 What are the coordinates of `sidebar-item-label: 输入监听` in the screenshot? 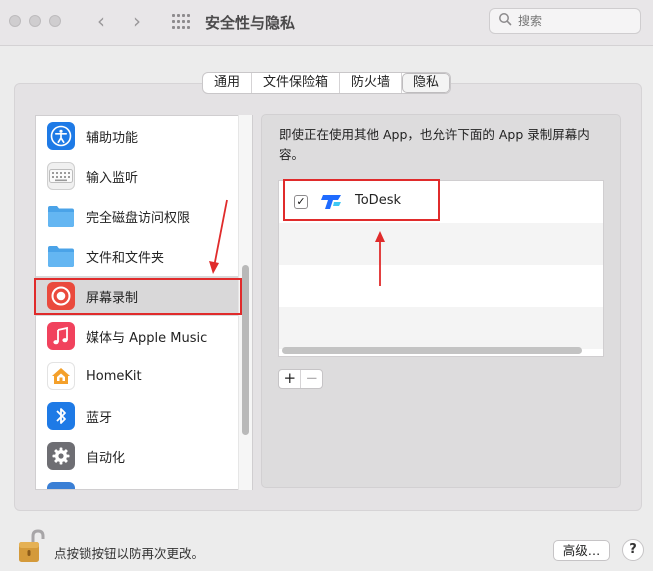 It's located at (112, 178).